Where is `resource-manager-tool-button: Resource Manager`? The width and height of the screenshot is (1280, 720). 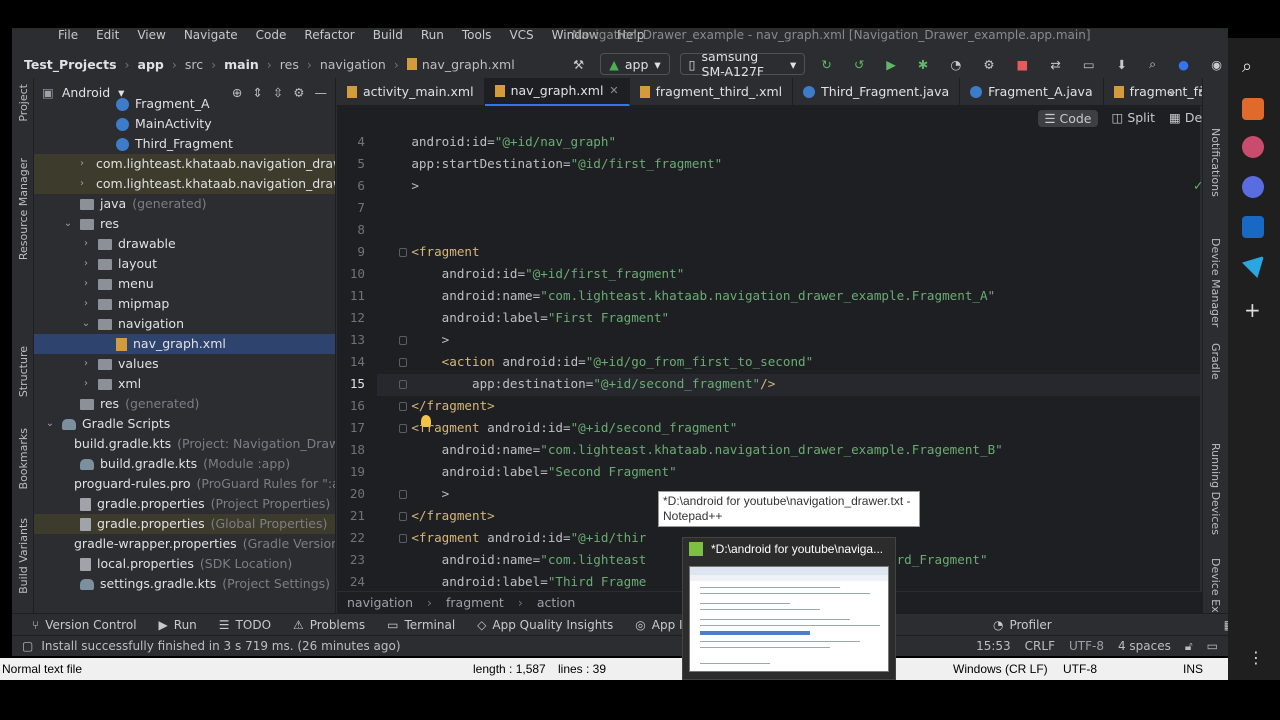
resource-manager-tool-button: Resource Manager is located at coordinates (23, 209).